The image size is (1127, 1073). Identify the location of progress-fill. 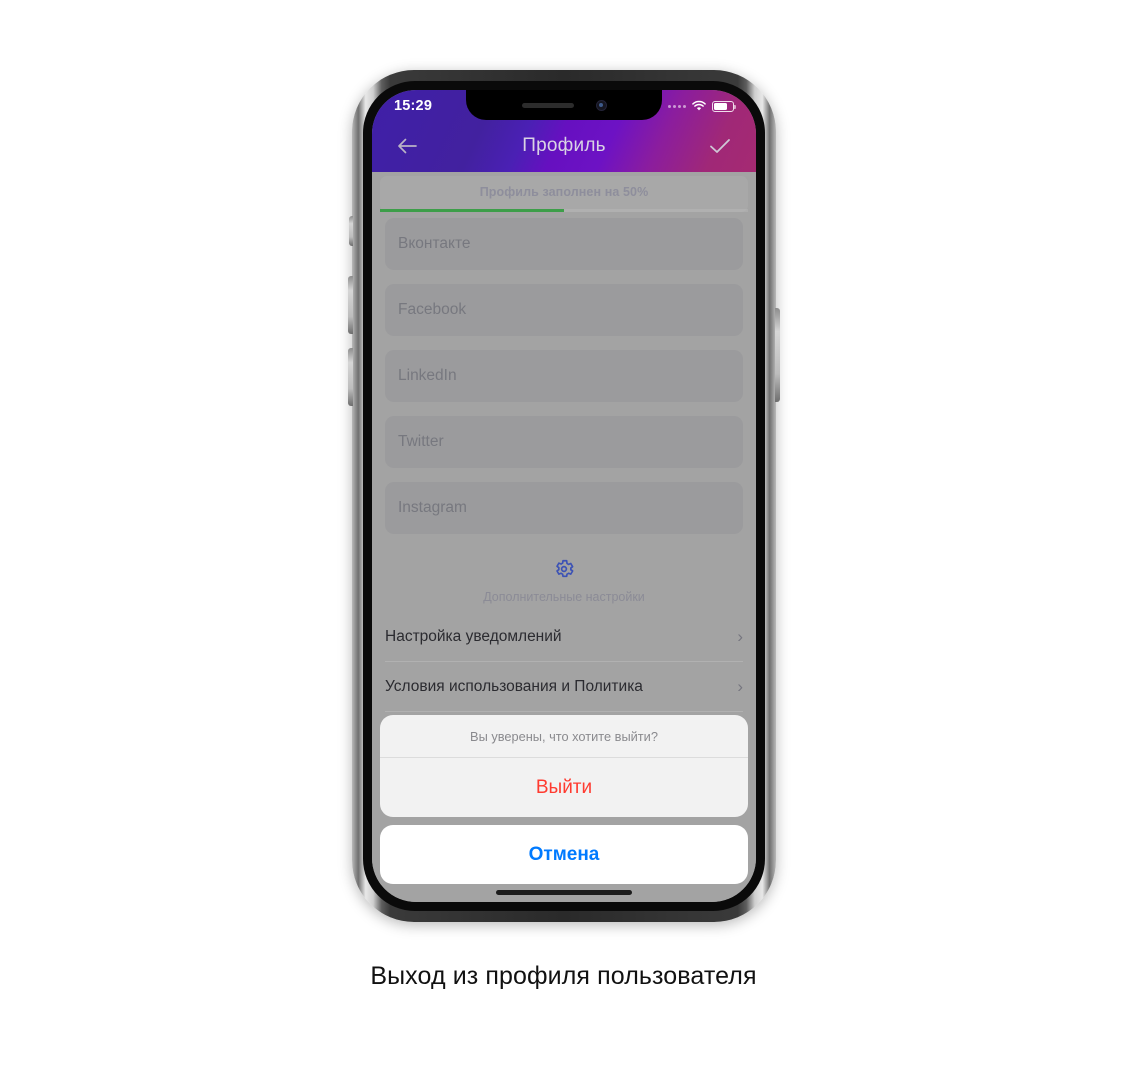
(472, 210).